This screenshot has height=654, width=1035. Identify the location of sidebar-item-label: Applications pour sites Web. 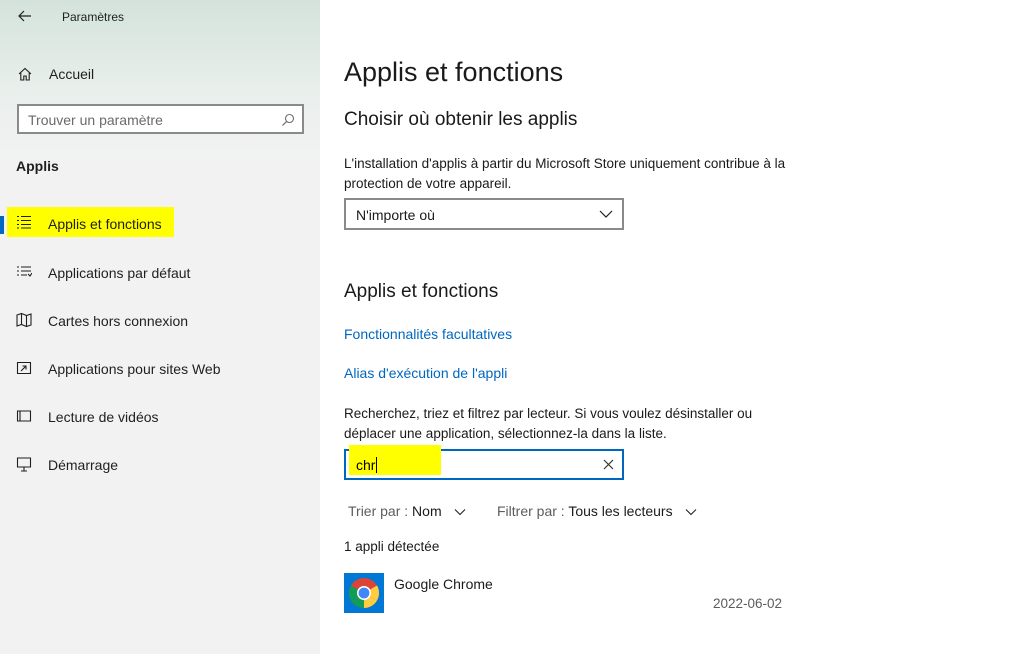
(134, 369).